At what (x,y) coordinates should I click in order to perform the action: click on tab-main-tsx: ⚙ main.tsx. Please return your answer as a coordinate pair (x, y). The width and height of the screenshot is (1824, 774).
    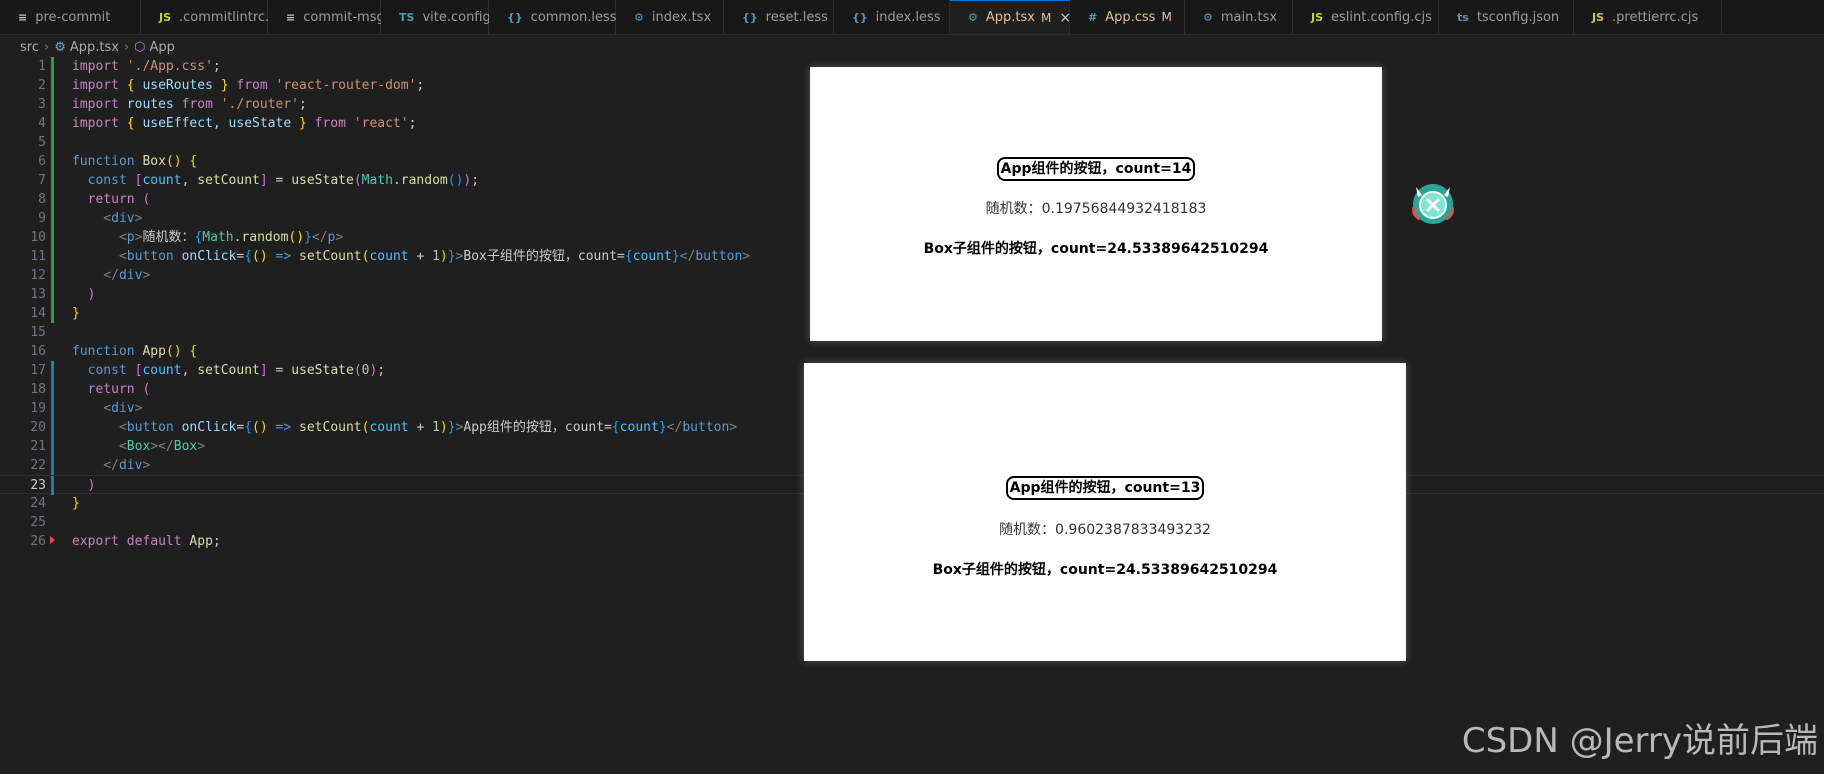
    Looking at the image, I should click on (1239, 17).